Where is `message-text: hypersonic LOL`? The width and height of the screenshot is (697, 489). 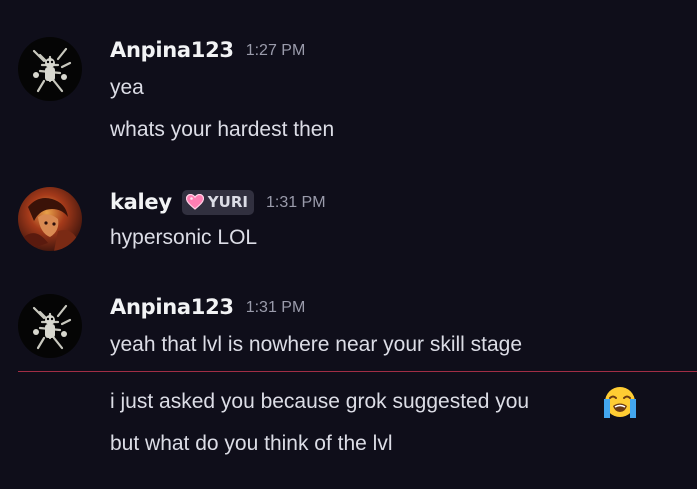 message-text: hypersonic LOL is located at coordinates (184, 237).